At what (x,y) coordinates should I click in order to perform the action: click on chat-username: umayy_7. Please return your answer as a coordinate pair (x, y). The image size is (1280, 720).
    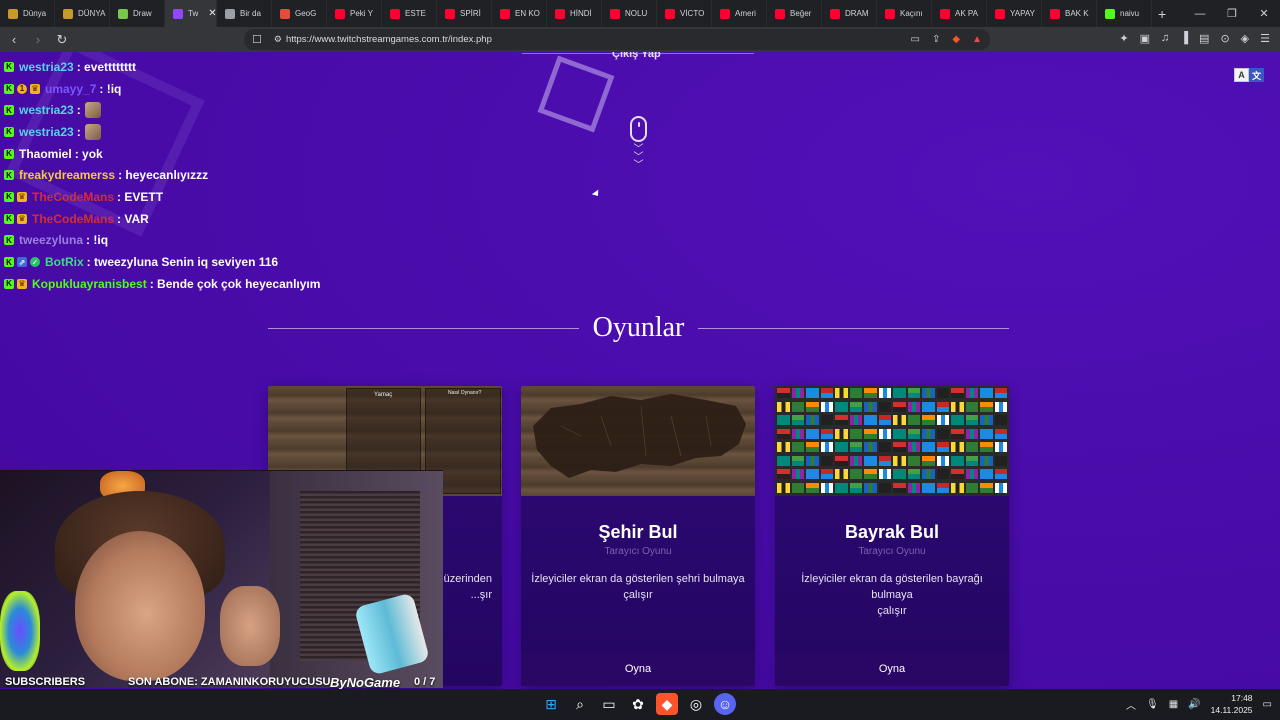
    Looking at the image, I should click on (70, 89).